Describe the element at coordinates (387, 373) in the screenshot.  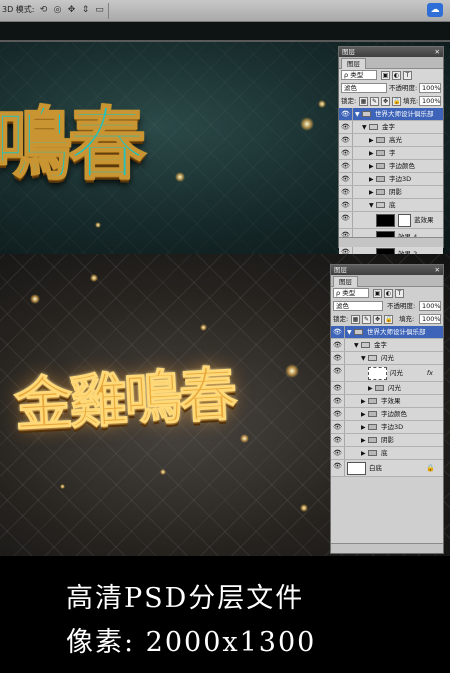
I see `layer-row: 👁 闪光 fx` at that location.